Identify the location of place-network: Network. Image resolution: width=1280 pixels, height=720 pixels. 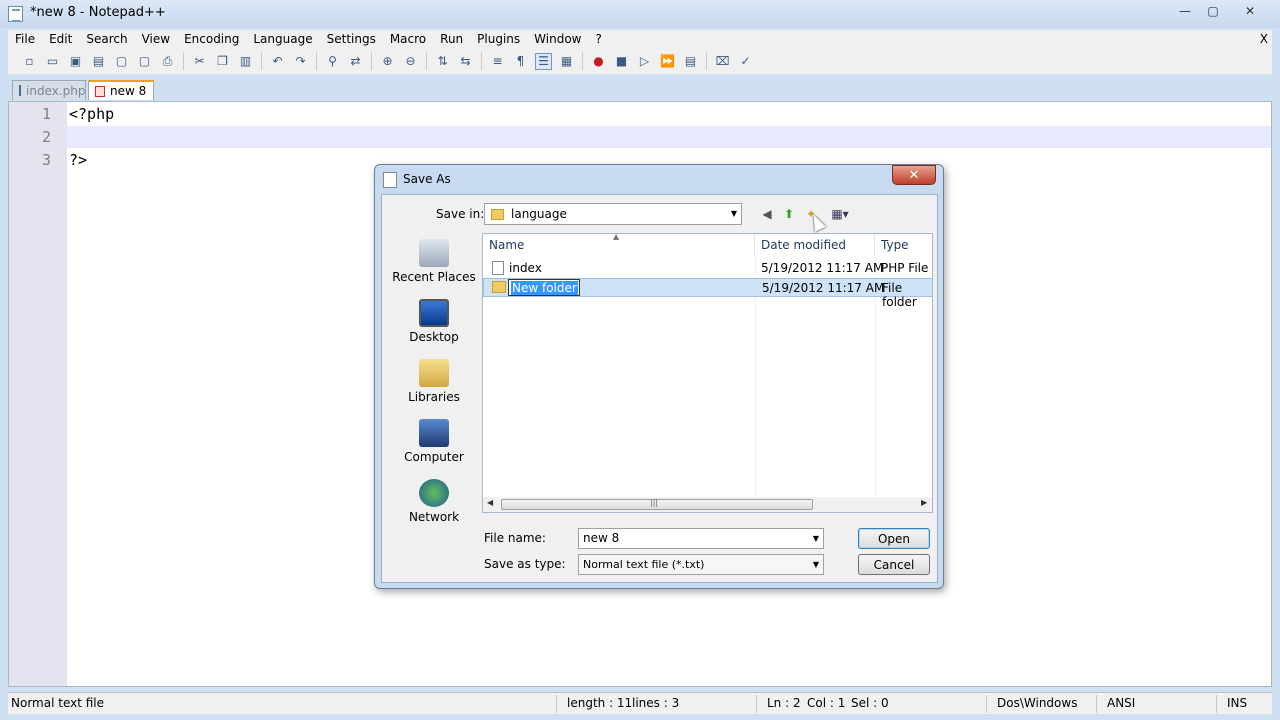
(434, 501).